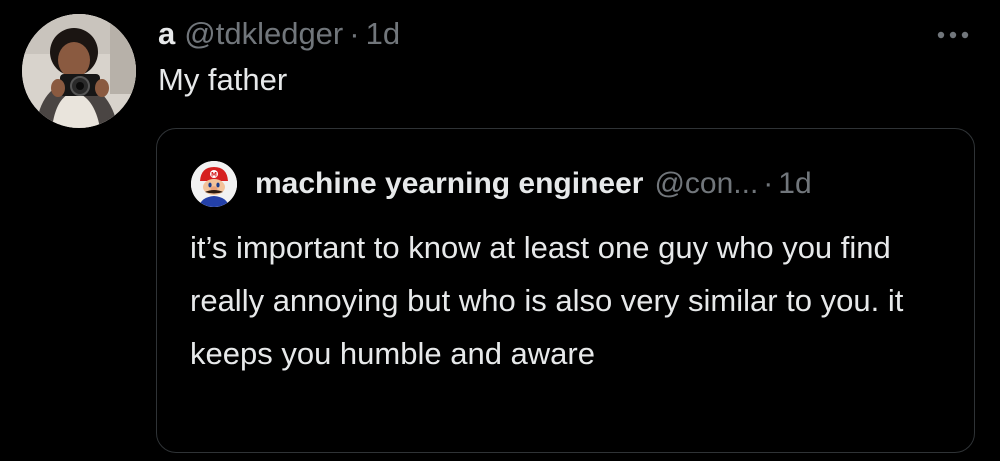  What do you see at coordinates (166, 34) in the screenshot?
I see `display-name: a` at bounding box center [166, 34].